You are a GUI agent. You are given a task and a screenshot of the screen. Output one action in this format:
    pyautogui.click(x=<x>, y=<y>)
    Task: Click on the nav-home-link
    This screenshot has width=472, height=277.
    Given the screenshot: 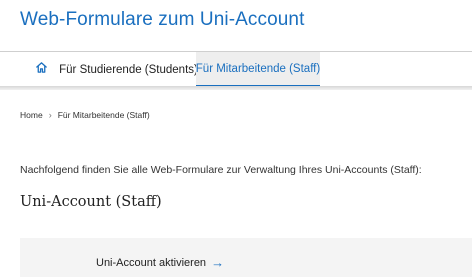 What is the action you would take?
    pyautogui.click(x=41, y=69)
    